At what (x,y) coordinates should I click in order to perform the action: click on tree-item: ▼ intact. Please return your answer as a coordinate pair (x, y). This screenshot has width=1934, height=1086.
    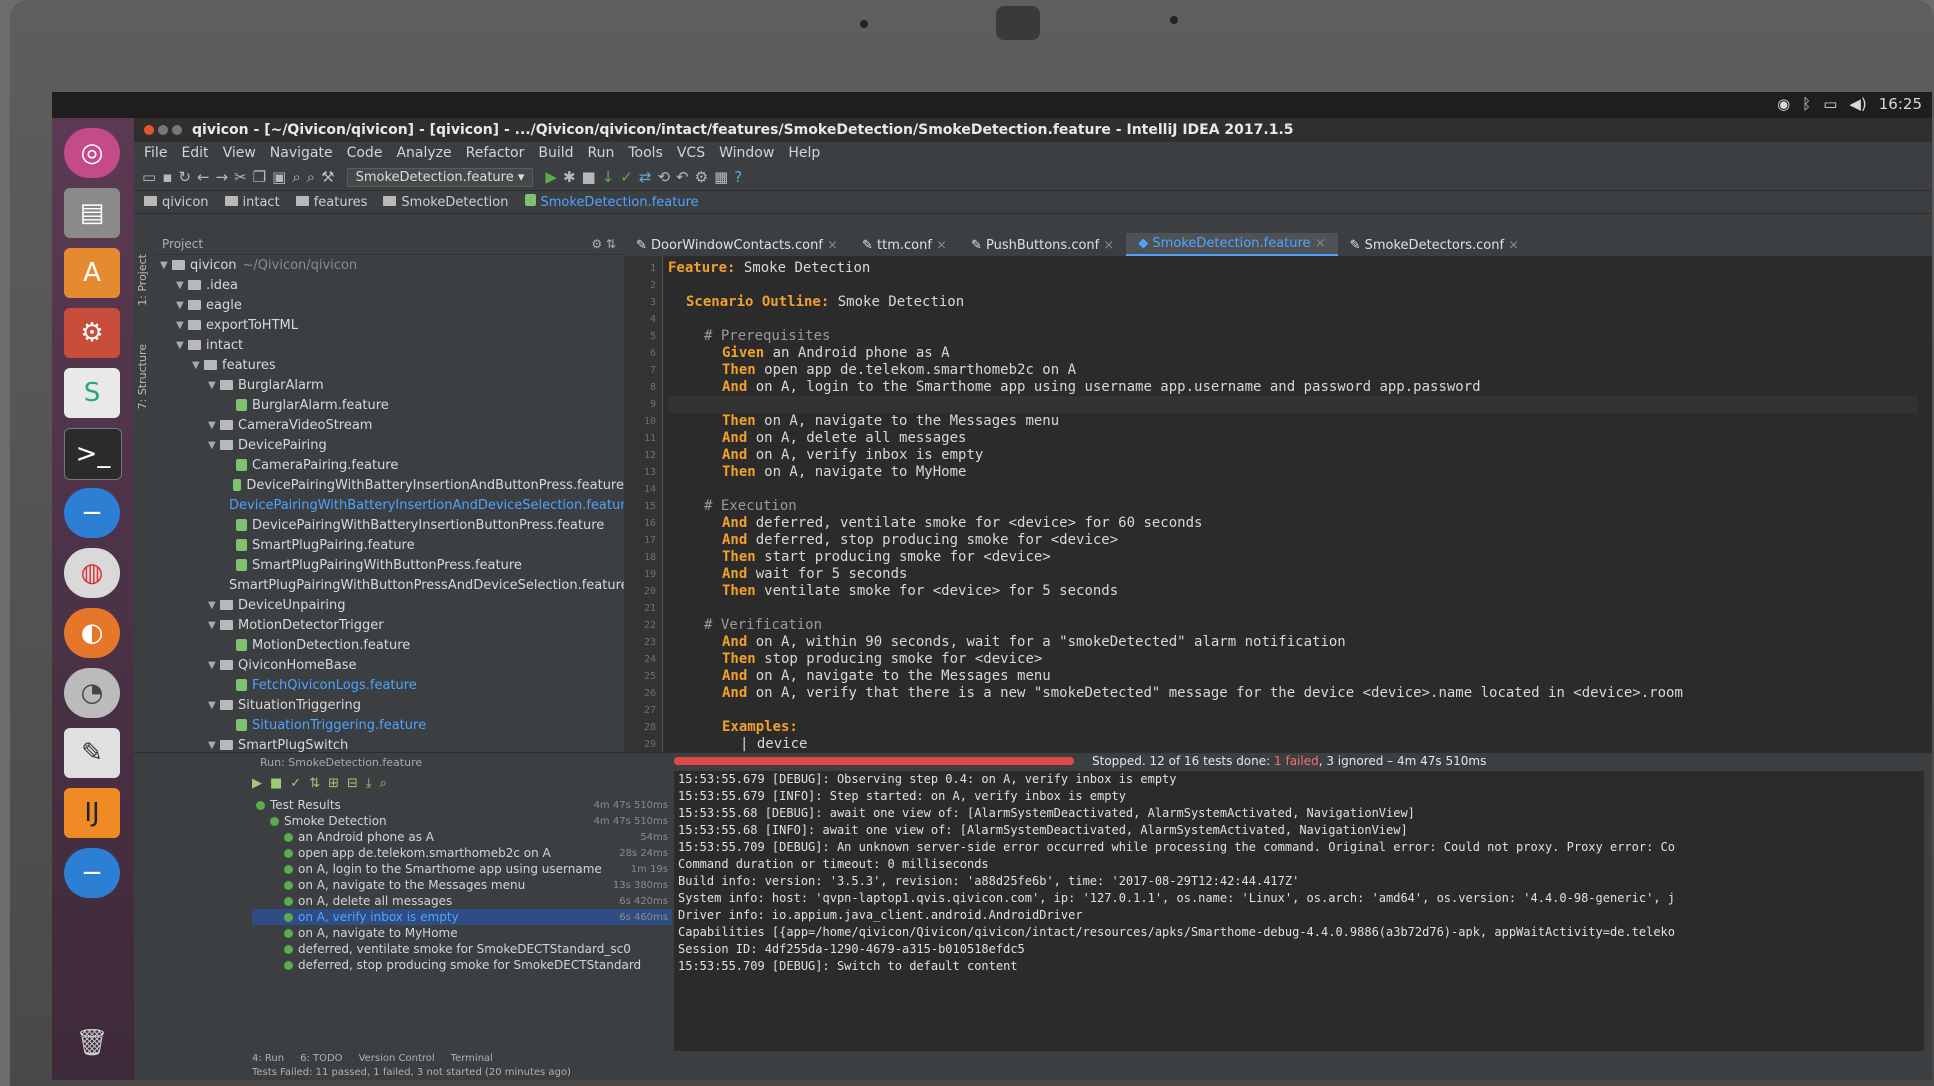
    Looking at the image, I should click on (389, 345).